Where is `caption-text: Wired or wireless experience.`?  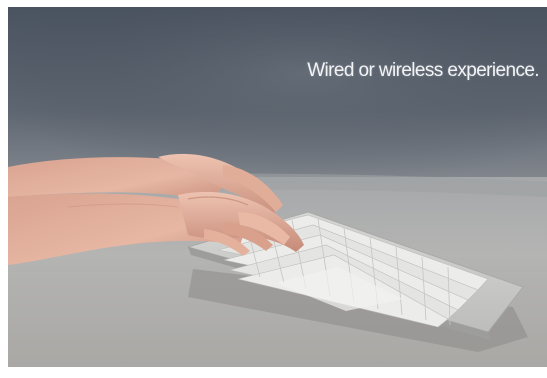 caption-text: Wired or wireless experience. is located at coordinates (423, 70).